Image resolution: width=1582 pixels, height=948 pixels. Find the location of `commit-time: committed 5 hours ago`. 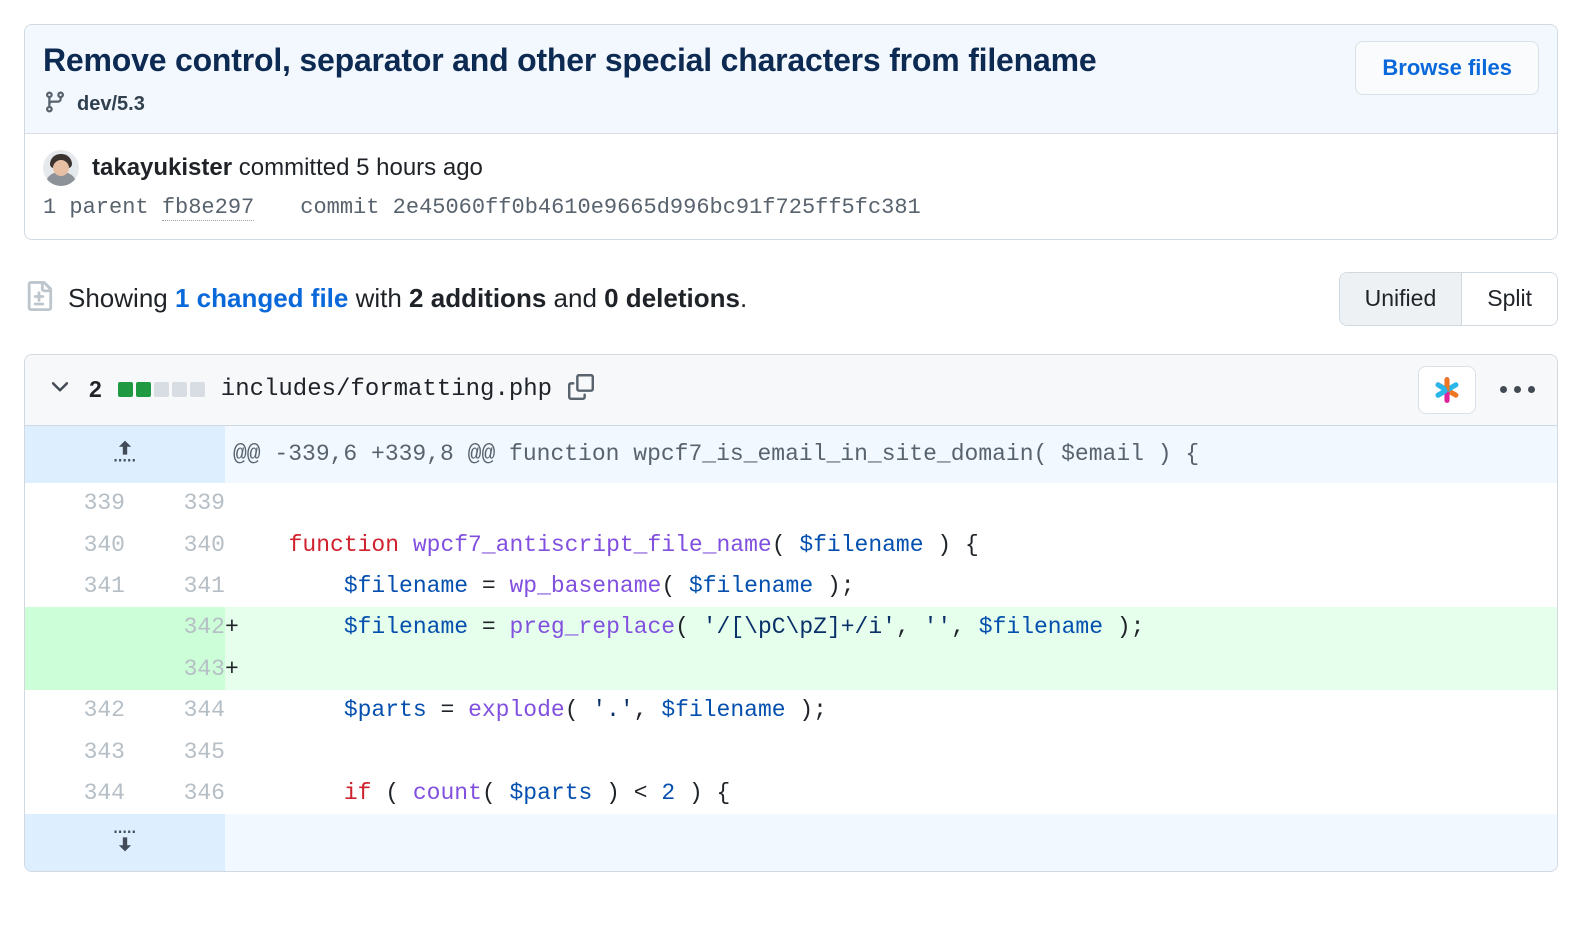

commit-time: committed 5 hours ago is located at coordinates (357, 168).